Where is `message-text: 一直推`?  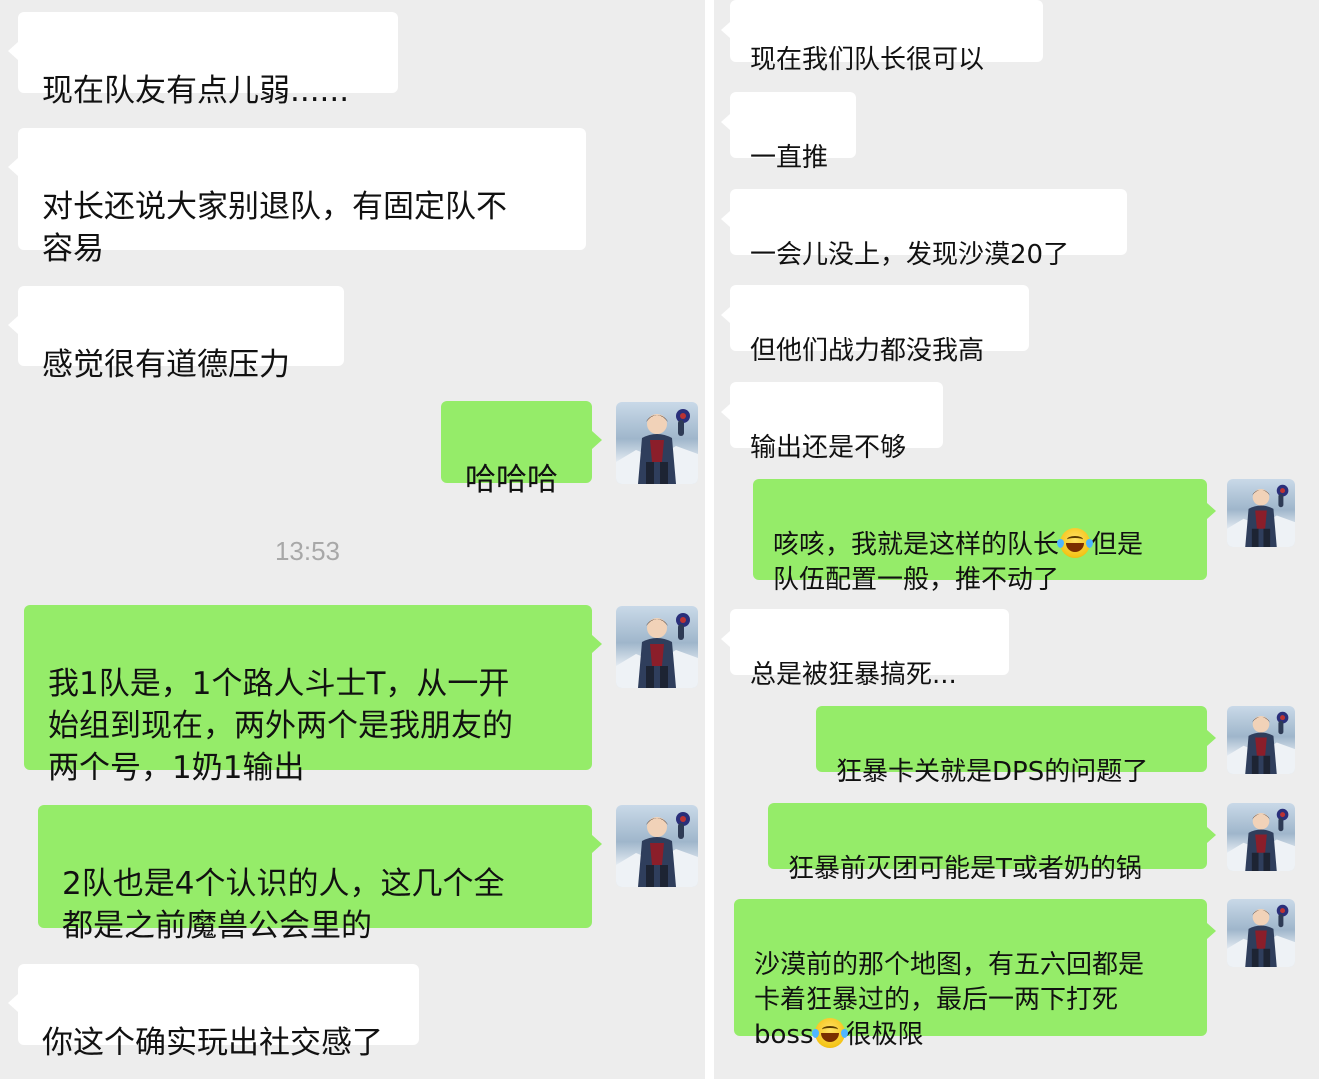
message-text: 一直推 is located at coordinates (789, 158).